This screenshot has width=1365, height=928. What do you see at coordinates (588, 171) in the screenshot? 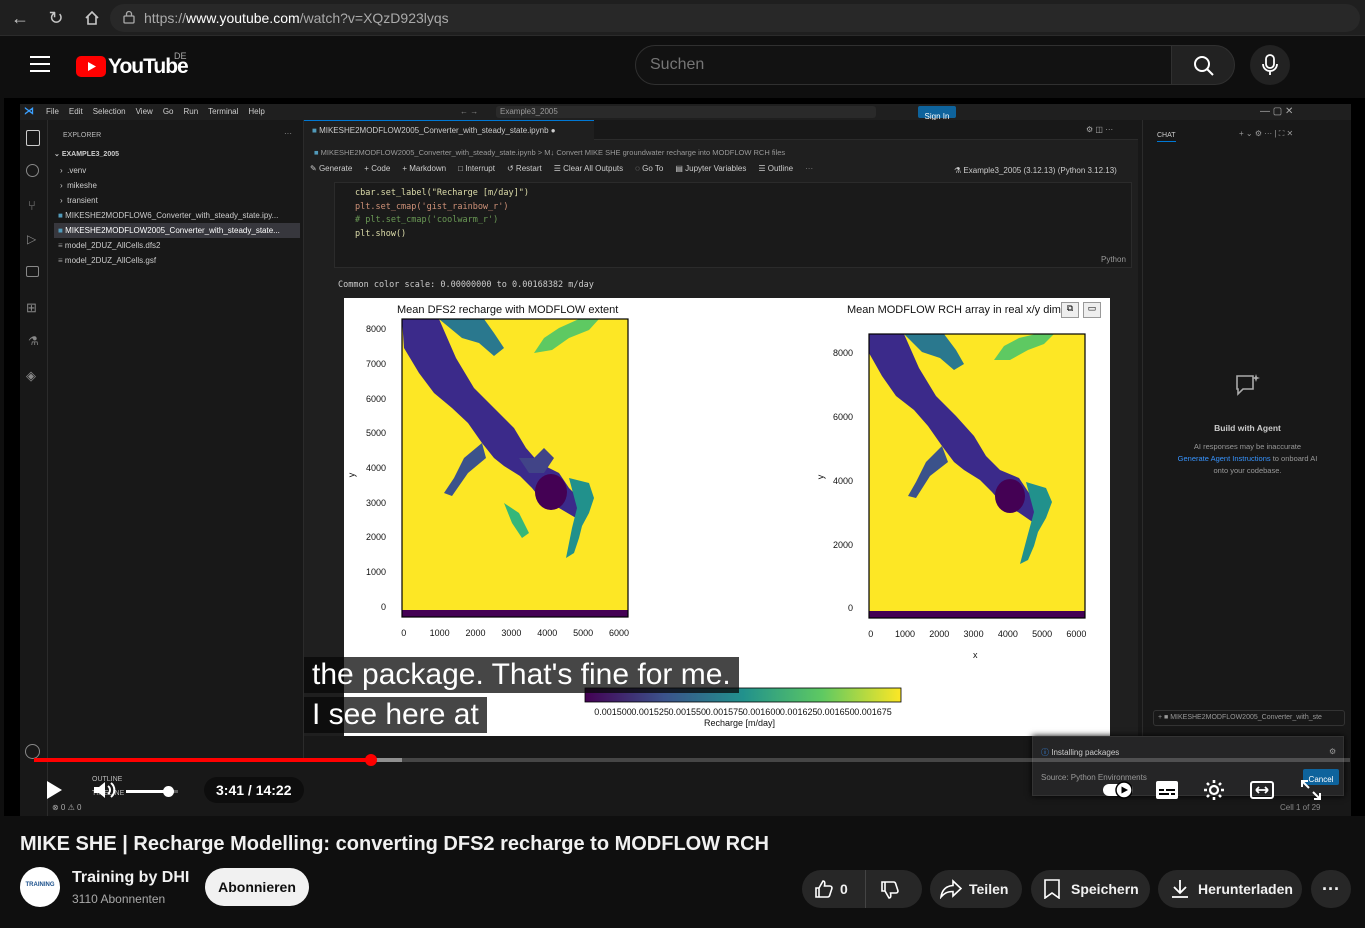
I see `toolbar-clear-outputs: ☰ Clear All Outputs` at bounding box center [588, 171].